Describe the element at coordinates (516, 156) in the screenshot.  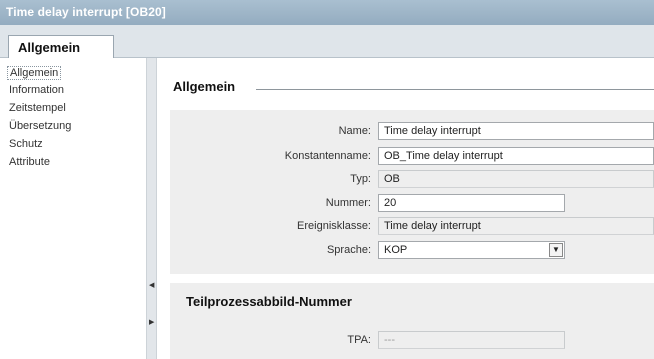
I see `constant-name-field: OB_Time delay interrupt` at that location.